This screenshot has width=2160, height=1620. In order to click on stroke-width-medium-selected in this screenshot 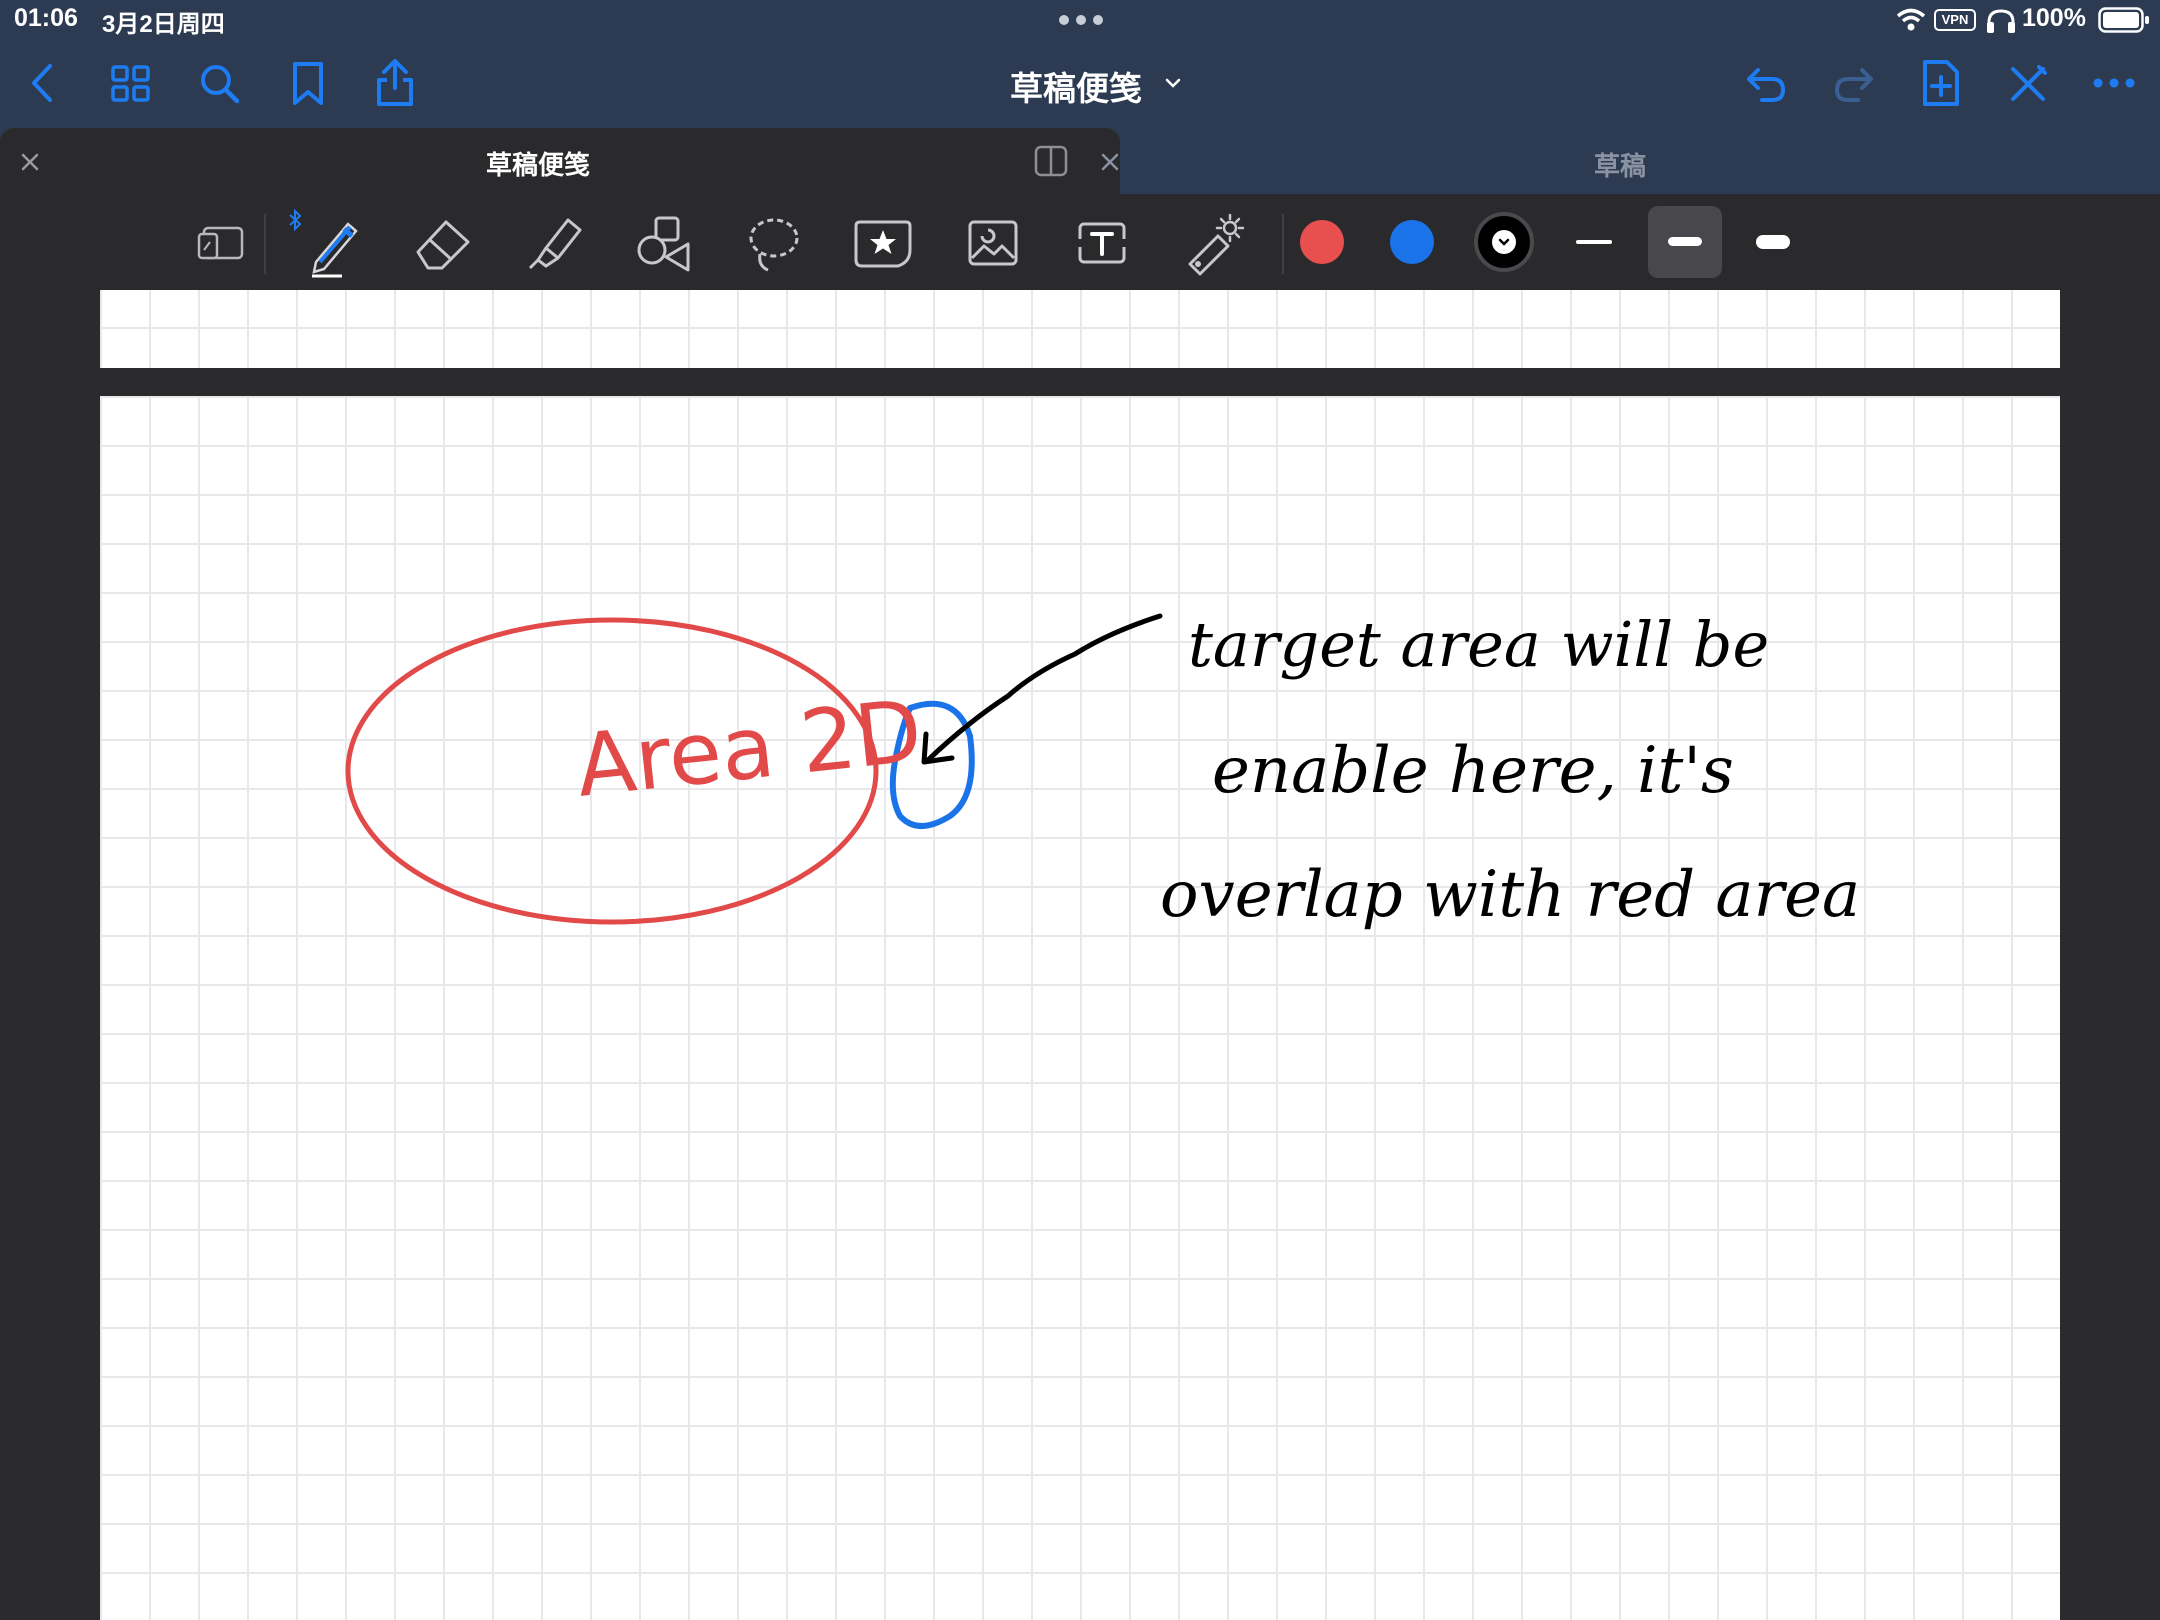, I will do `click(1685, 242)`.